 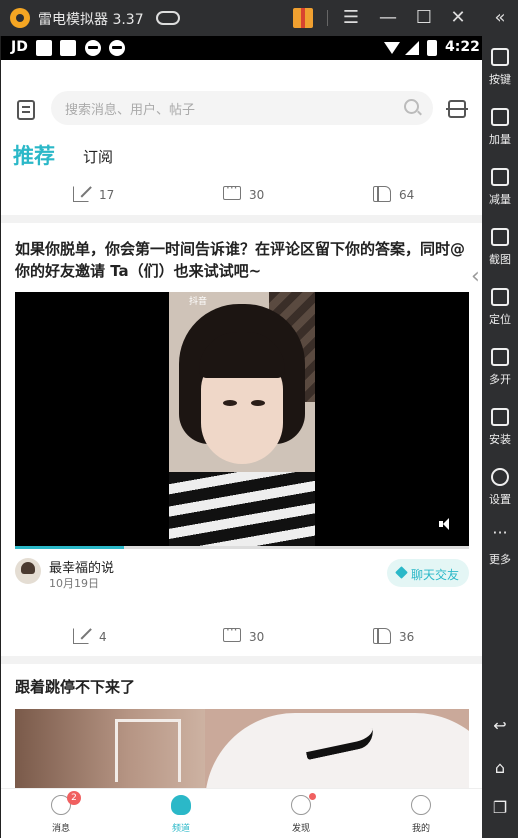 What do you see at coordinates (81, 566) in the screenshot?
I see `author-name: 最幸福的说` at bounding box center [81, 566].